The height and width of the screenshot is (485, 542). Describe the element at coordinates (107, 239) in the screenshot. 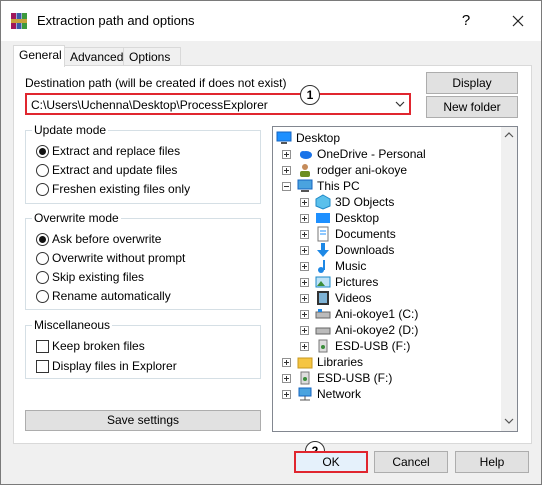

I see `radio-label: Ask before overwrite` at that location.